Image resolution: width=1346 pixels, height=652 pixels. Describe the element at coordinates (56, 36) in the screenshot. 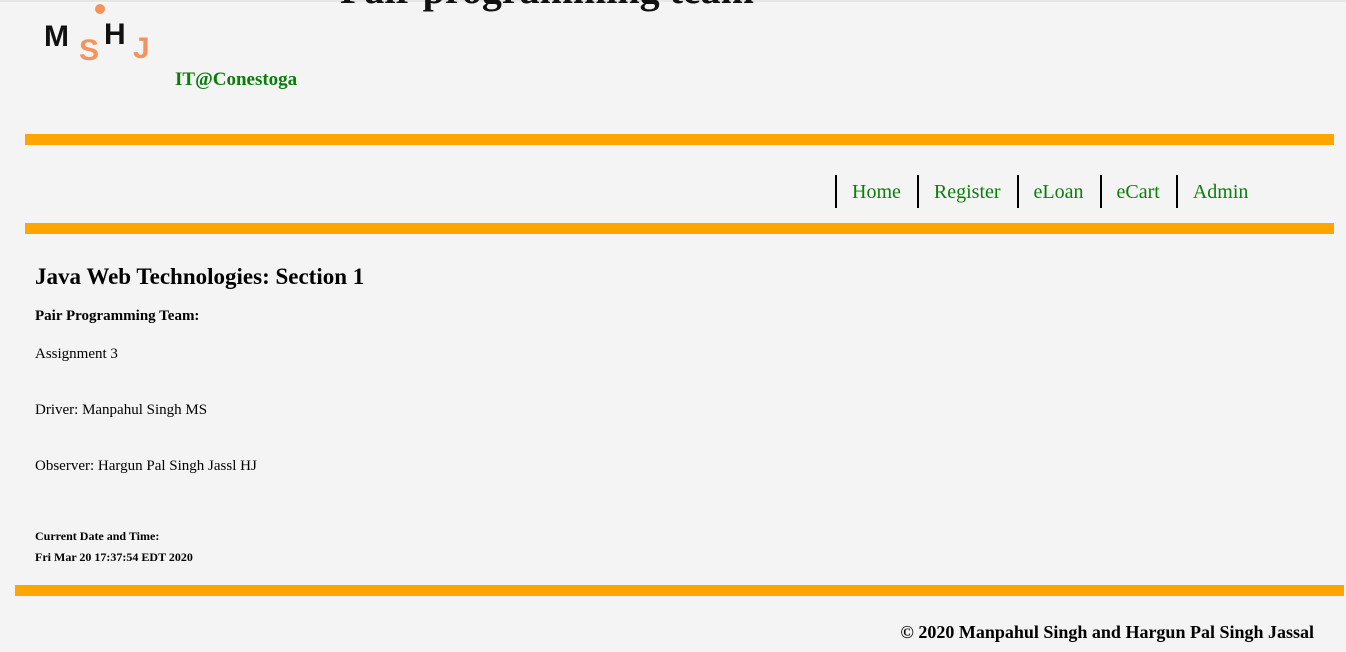

I see `logo-letter-m: M` at that location.